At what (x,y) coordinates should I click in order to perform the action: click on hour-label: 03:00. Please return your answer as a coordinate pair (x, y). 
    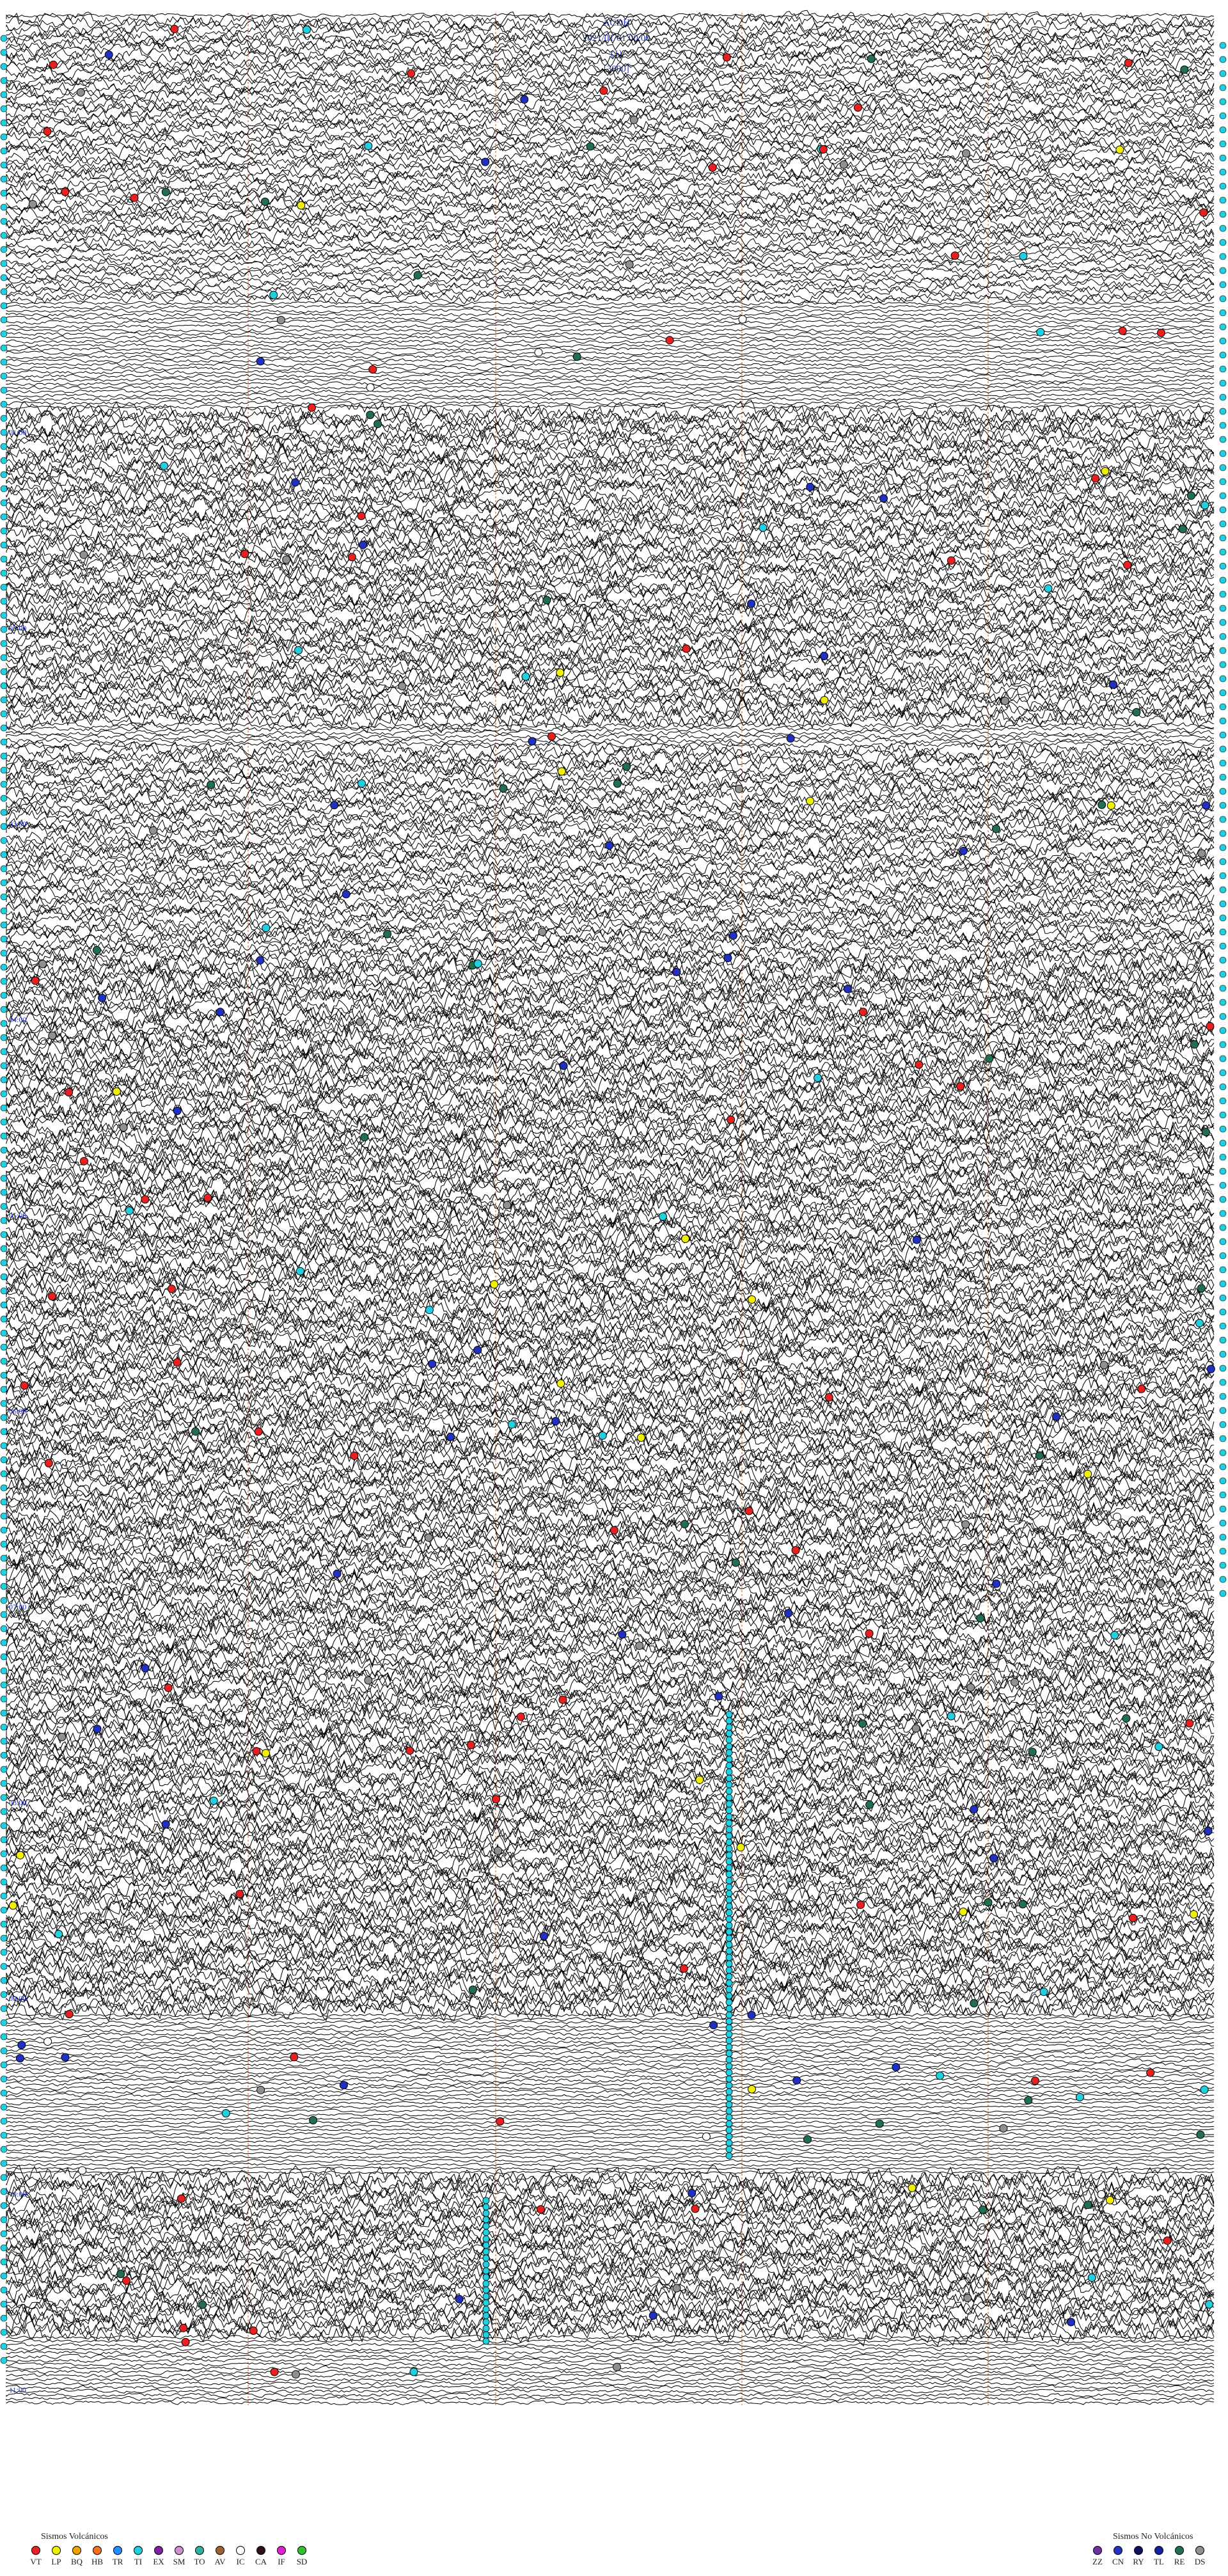
    Looking at the image, I should click on (17, 823).